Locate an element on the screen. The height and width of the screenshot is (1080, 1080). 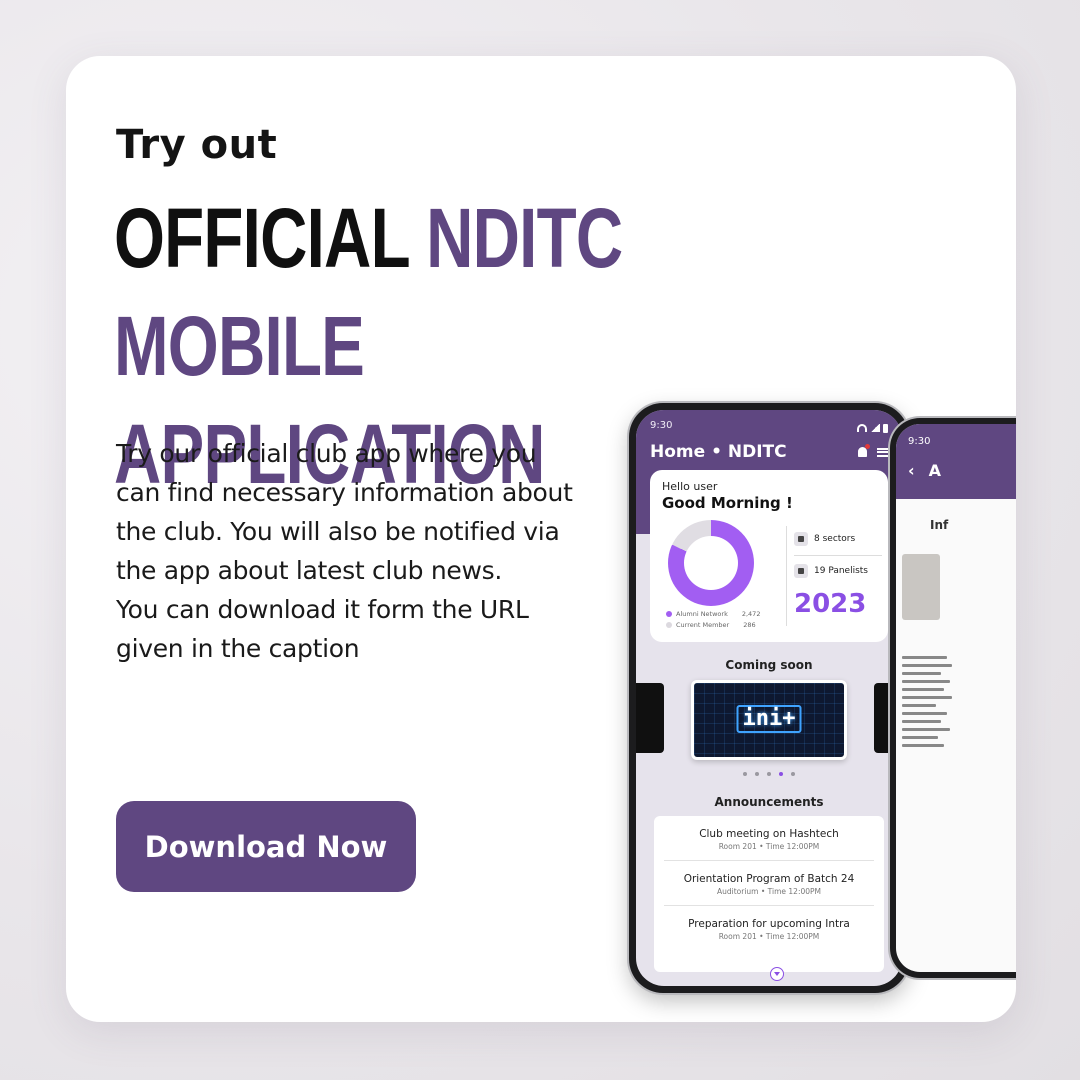
notification-bell-icon is located at coordinates (864, 450).